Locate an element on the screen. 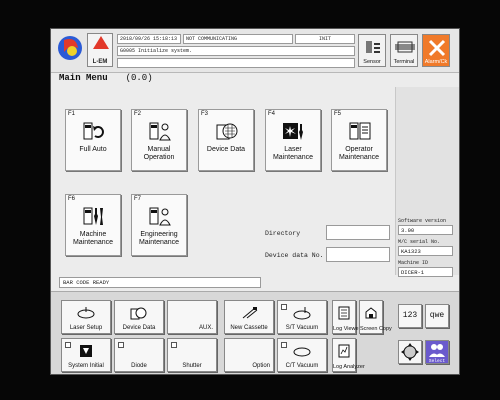 The height and width of the screenshot is (400, 500). device-data-no-field is located at coordinates (358, 254).